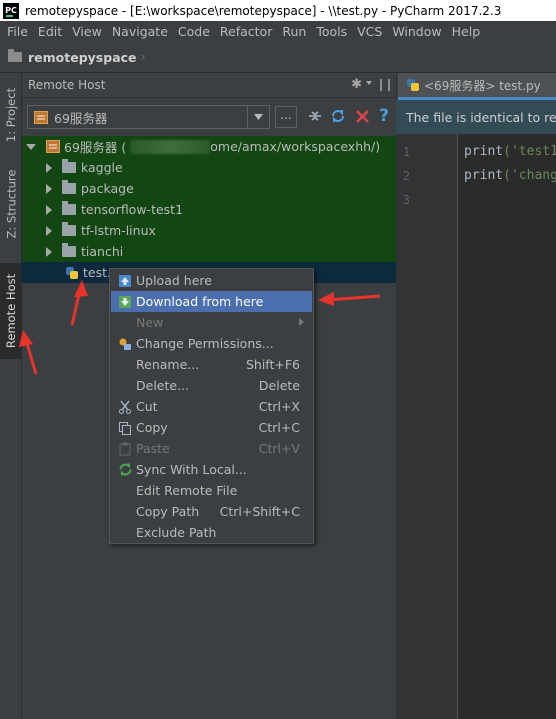 The width and height of the screenshot is (556, 719). What do you see at coordinates (301, 322) in the screenshot?
I see `submenu-arrow-icon` at bounding box center [301, 322].